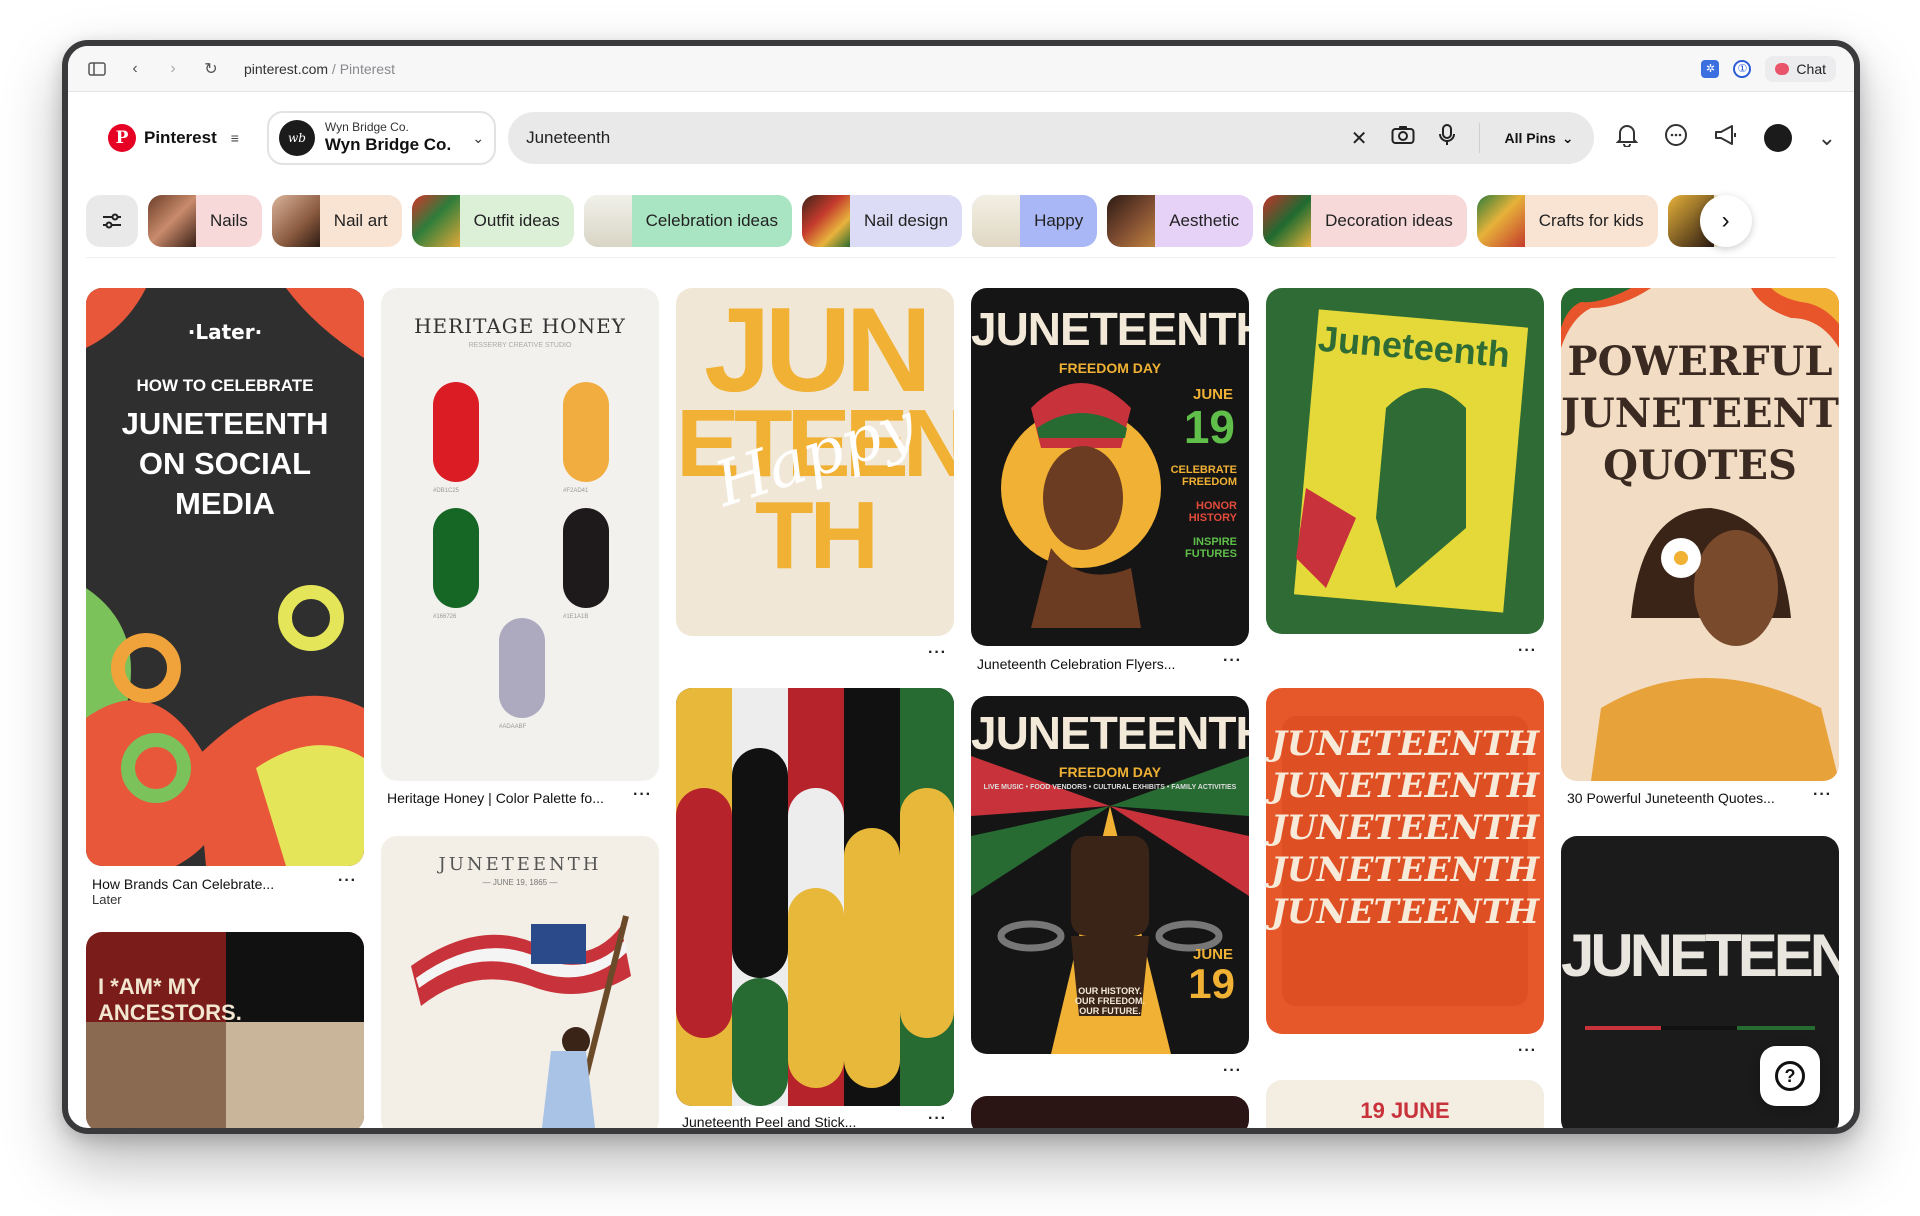 The image size is (1920, 1216). What do you see at coordinates (1211, 548) in the screenshot?
I see `pin-text: INSPIRE FUTURES` at bounding box center [1211, 548].